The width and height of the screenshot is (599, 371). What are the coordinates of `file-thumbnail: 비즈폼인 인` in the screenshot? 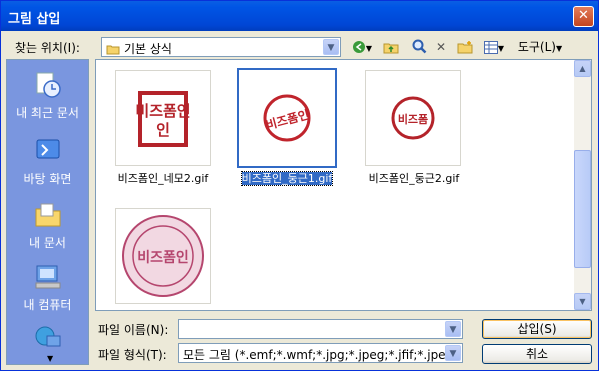 It's located at (163, 118).